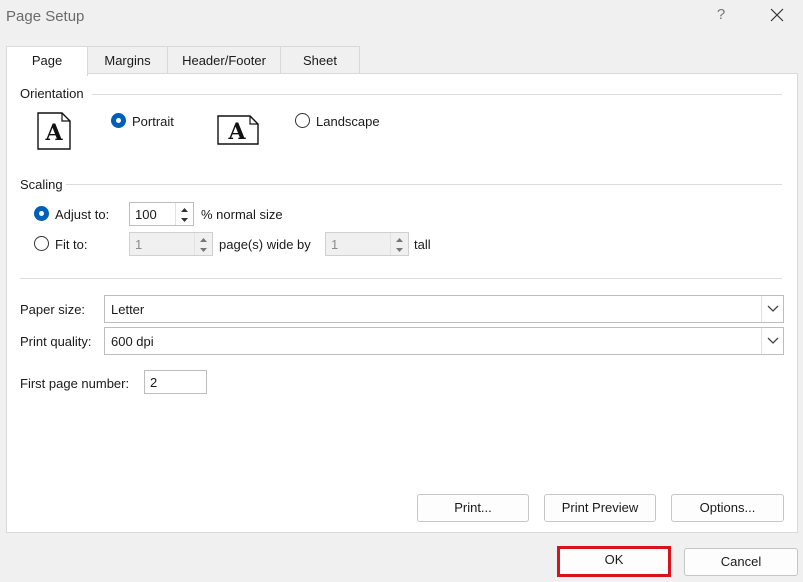  Describe the element at coordinates (721, 17) in the screenshot. I see `help-button: ?` at that location.